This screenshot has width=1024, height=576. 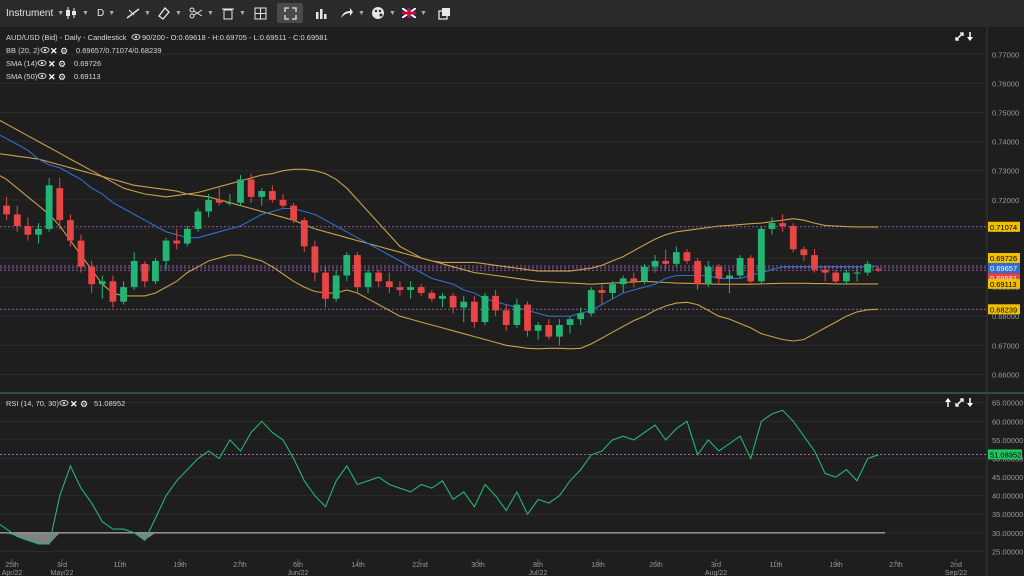 I want to click on sma50-value: 0.69113, so click(x=87, y=76).